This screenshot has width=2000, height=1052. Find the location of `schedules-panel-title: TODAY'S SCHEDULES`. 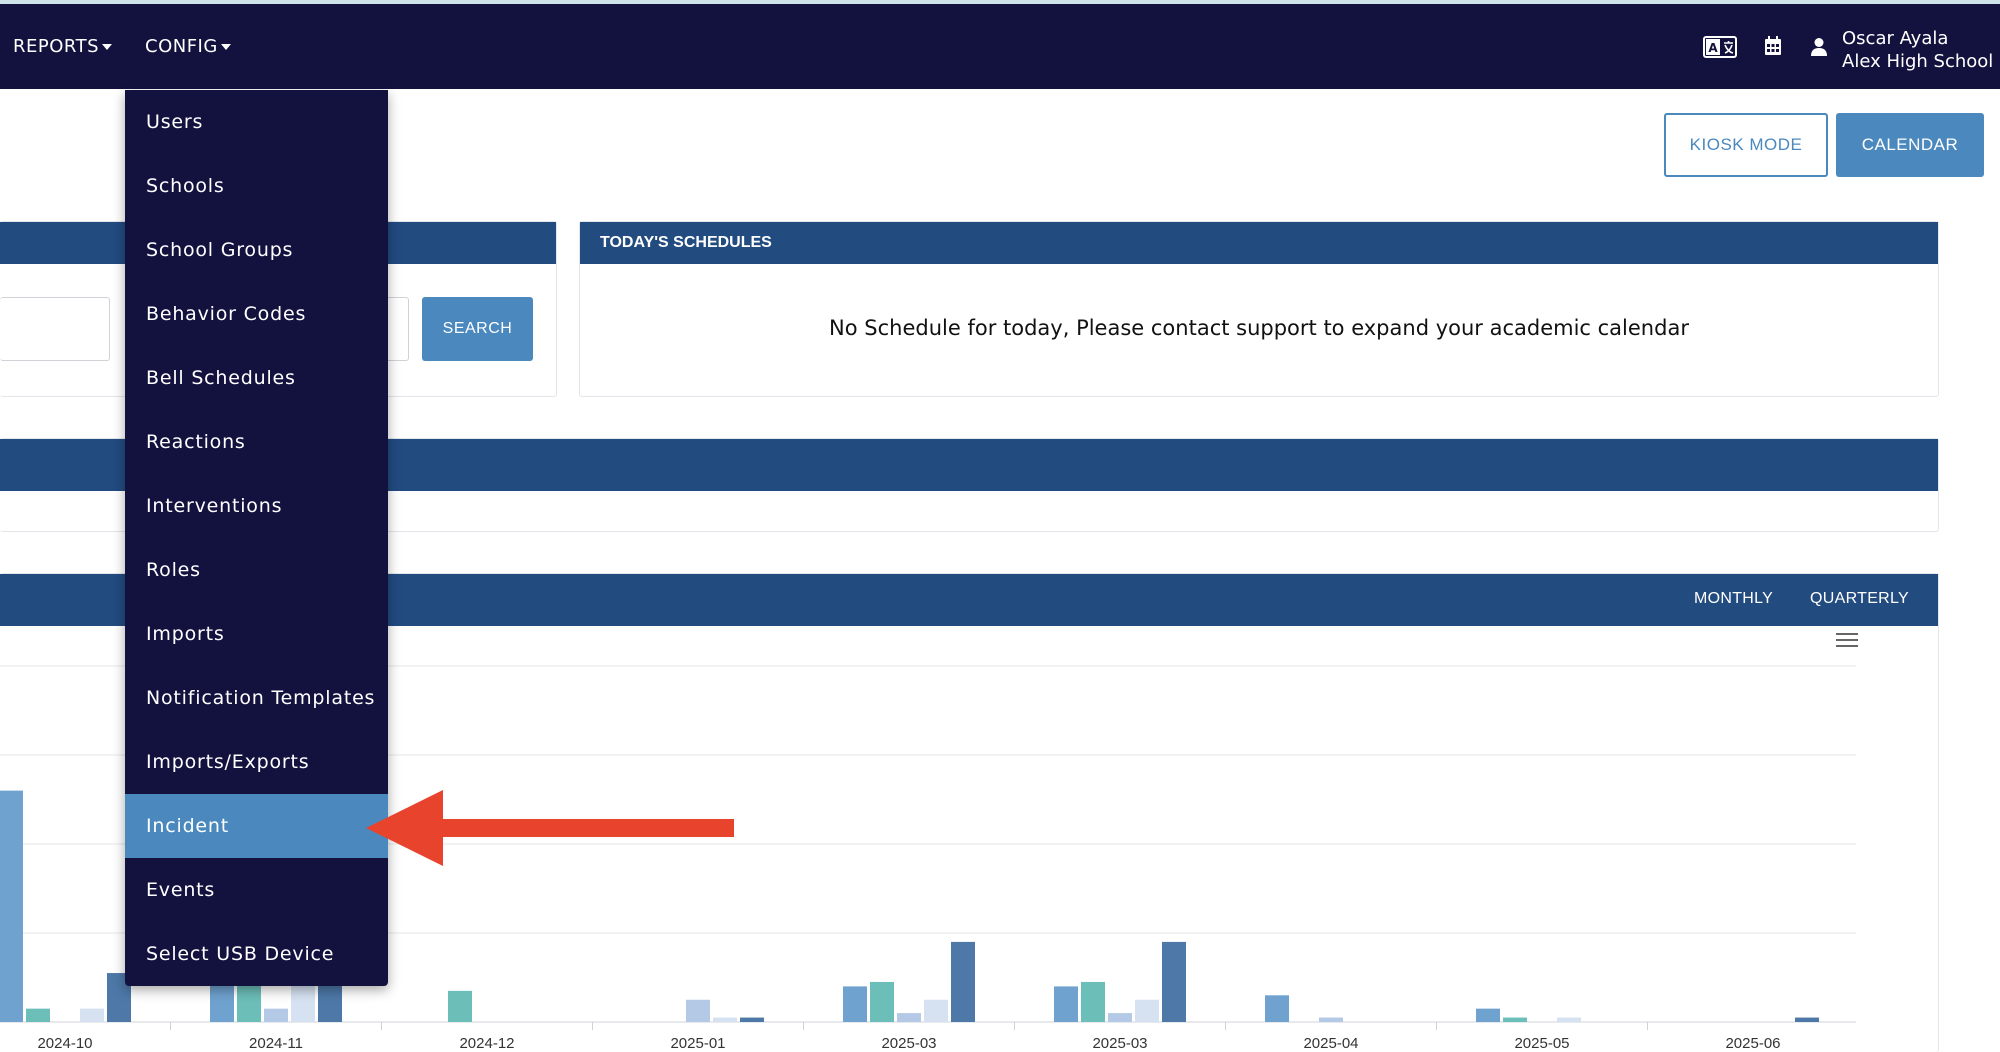

schedules-panel-title: TODAY'S SCHEDULES is located at coordinates (1259, 243).